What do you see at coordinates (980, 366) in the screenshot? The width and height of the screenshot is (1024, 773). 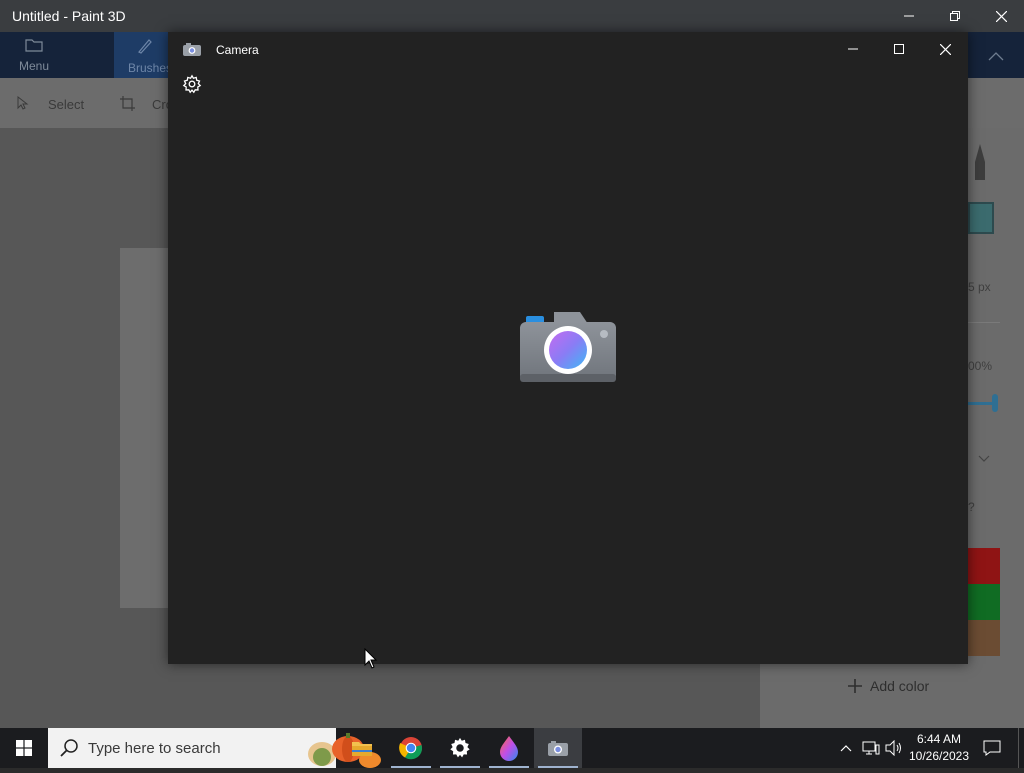 I see `opacity-value: 00%` at bounding box center [980, 366].